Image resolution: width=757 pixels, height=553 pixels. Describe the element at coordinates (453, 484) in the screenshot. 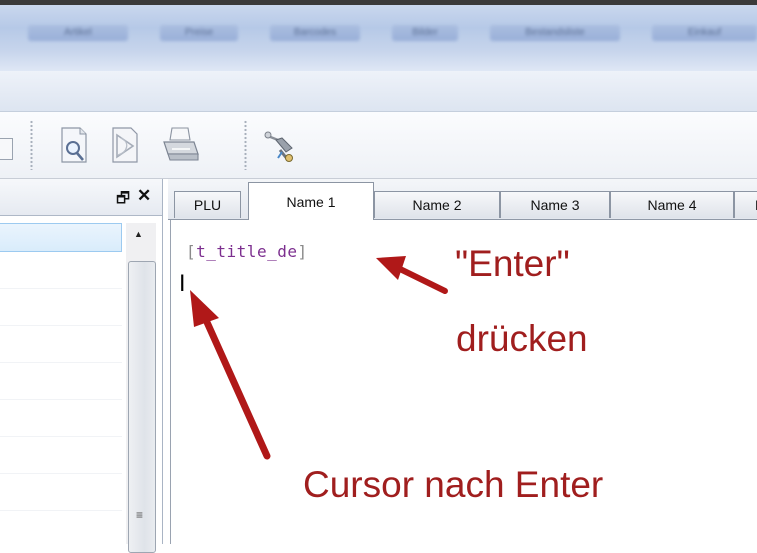

I see `annotation-cursor: Cursor nach Enter` at that location.